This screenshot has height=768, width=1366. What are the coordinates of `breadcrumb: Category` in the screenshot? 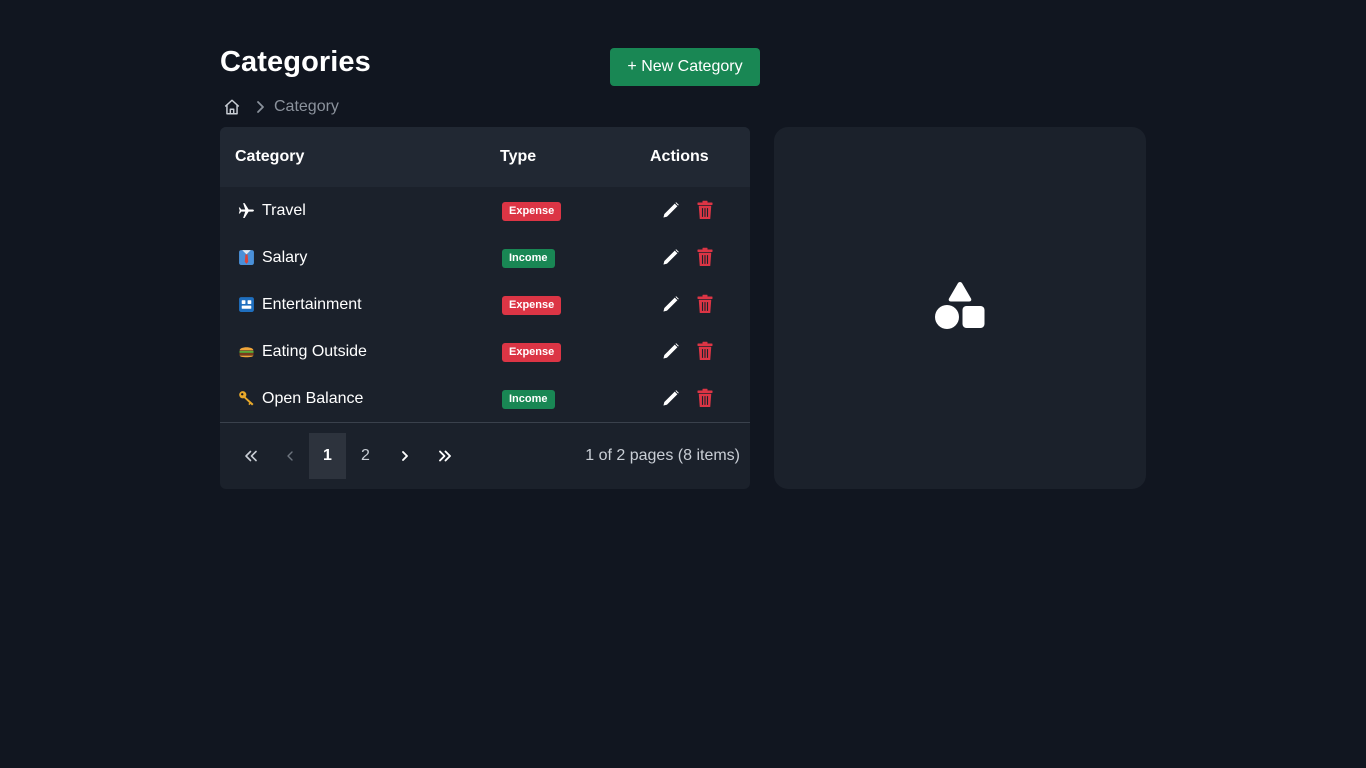 It's located at (280, 107).